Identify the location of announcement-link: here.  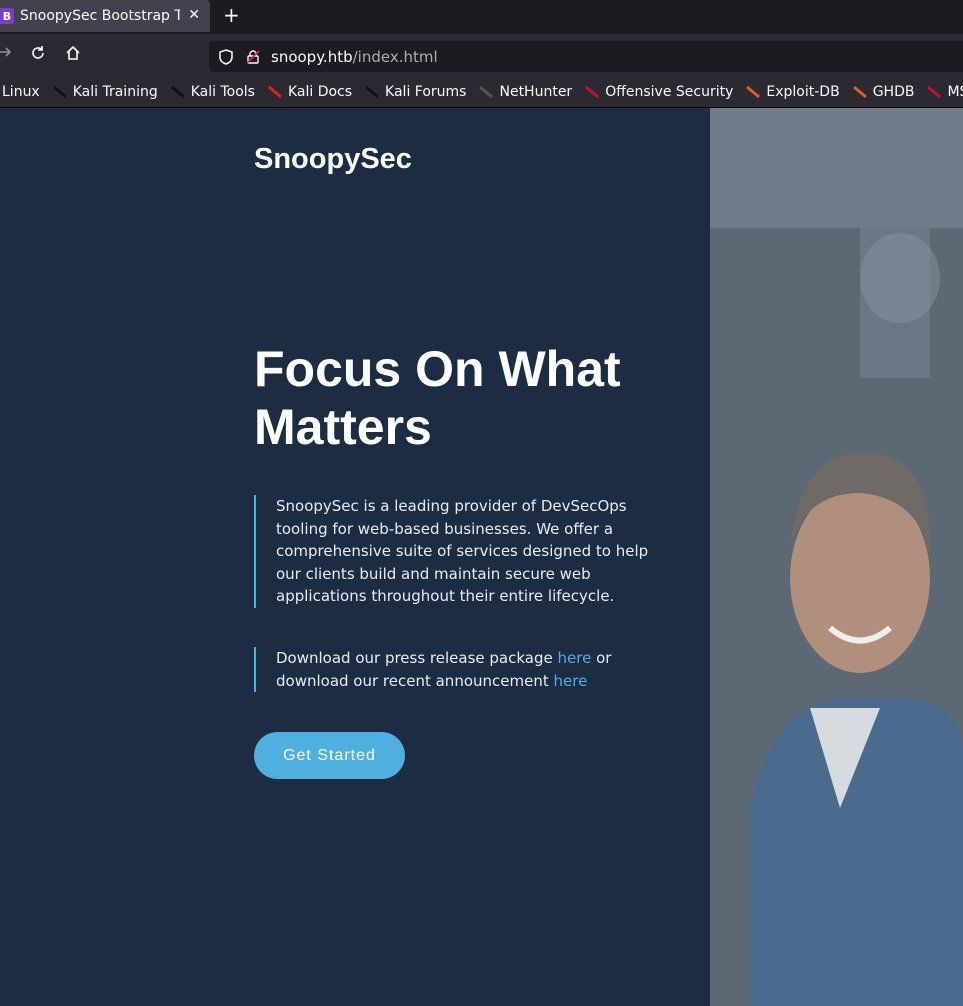
(571, 681).